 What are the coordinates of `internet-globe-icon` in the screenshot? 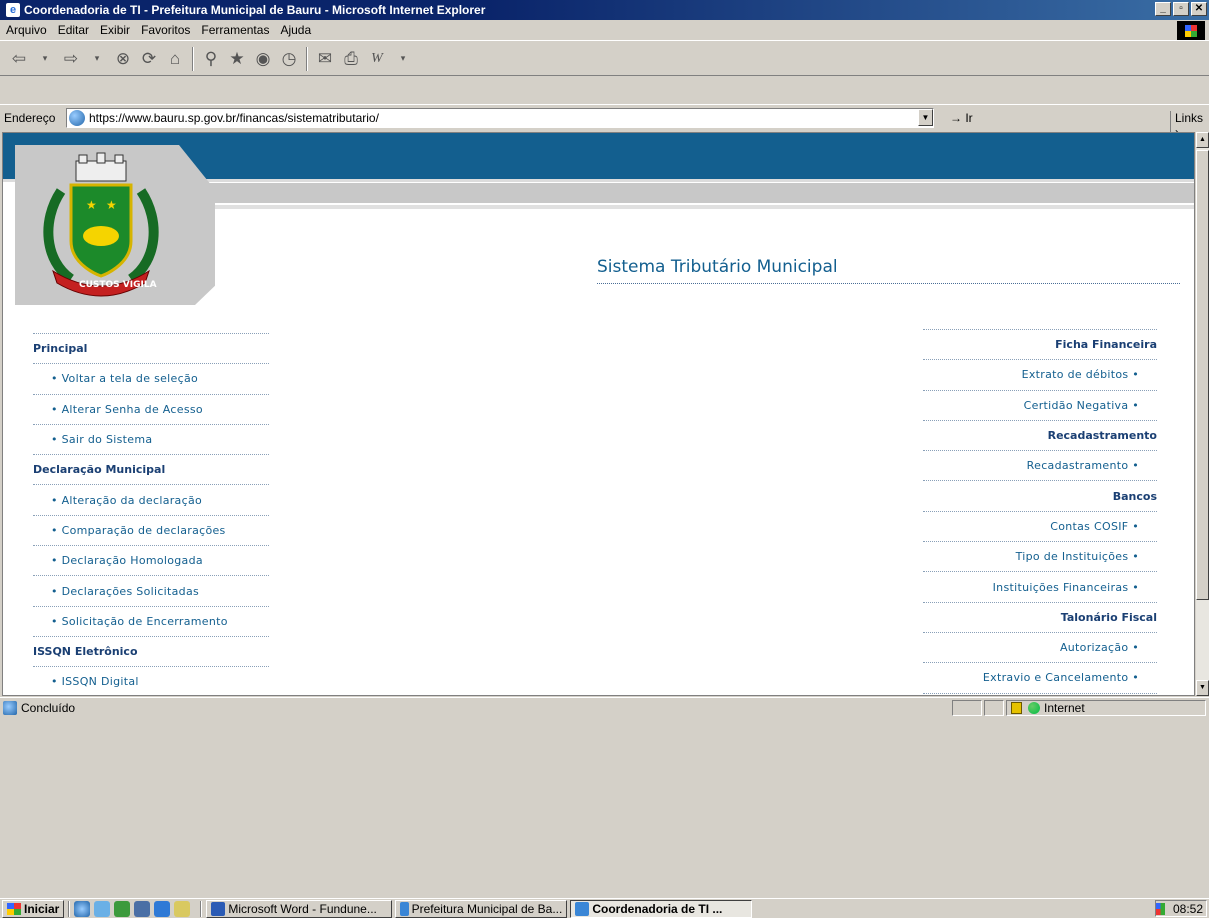 It's located at (1034, 708).